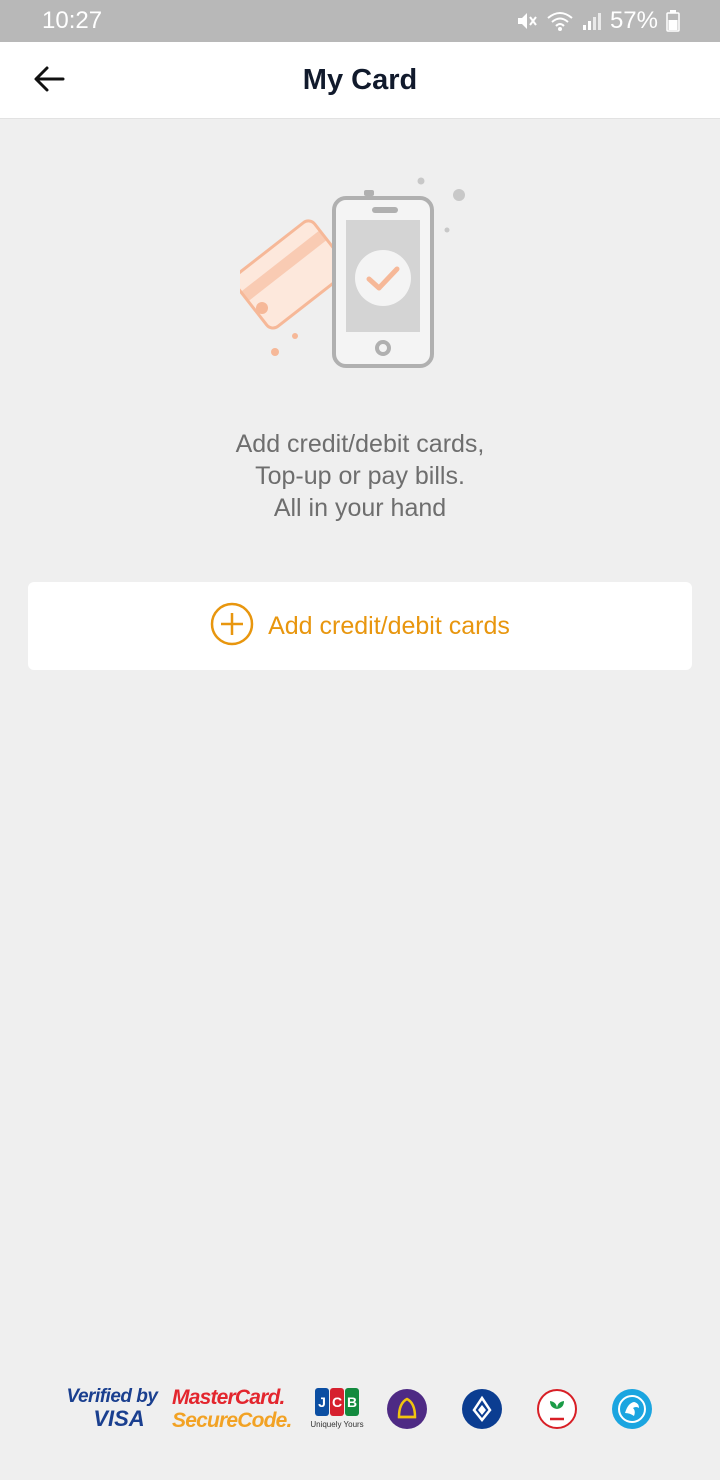  I want to click on securecode-text: SecureCode., so click(232, 1420).